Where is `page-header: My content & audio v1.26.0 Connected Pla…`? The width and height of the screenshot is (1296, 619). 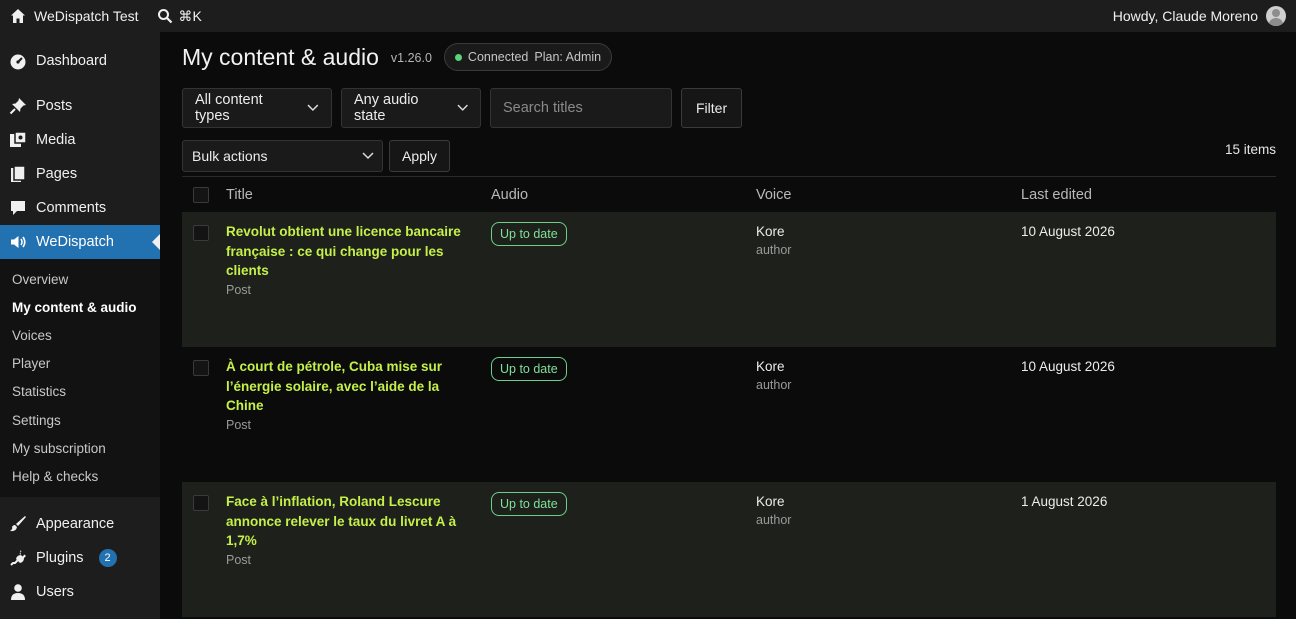
page-header: My content & audio v1.26.0 Connected Pla… is located at coordinates (397, 57).